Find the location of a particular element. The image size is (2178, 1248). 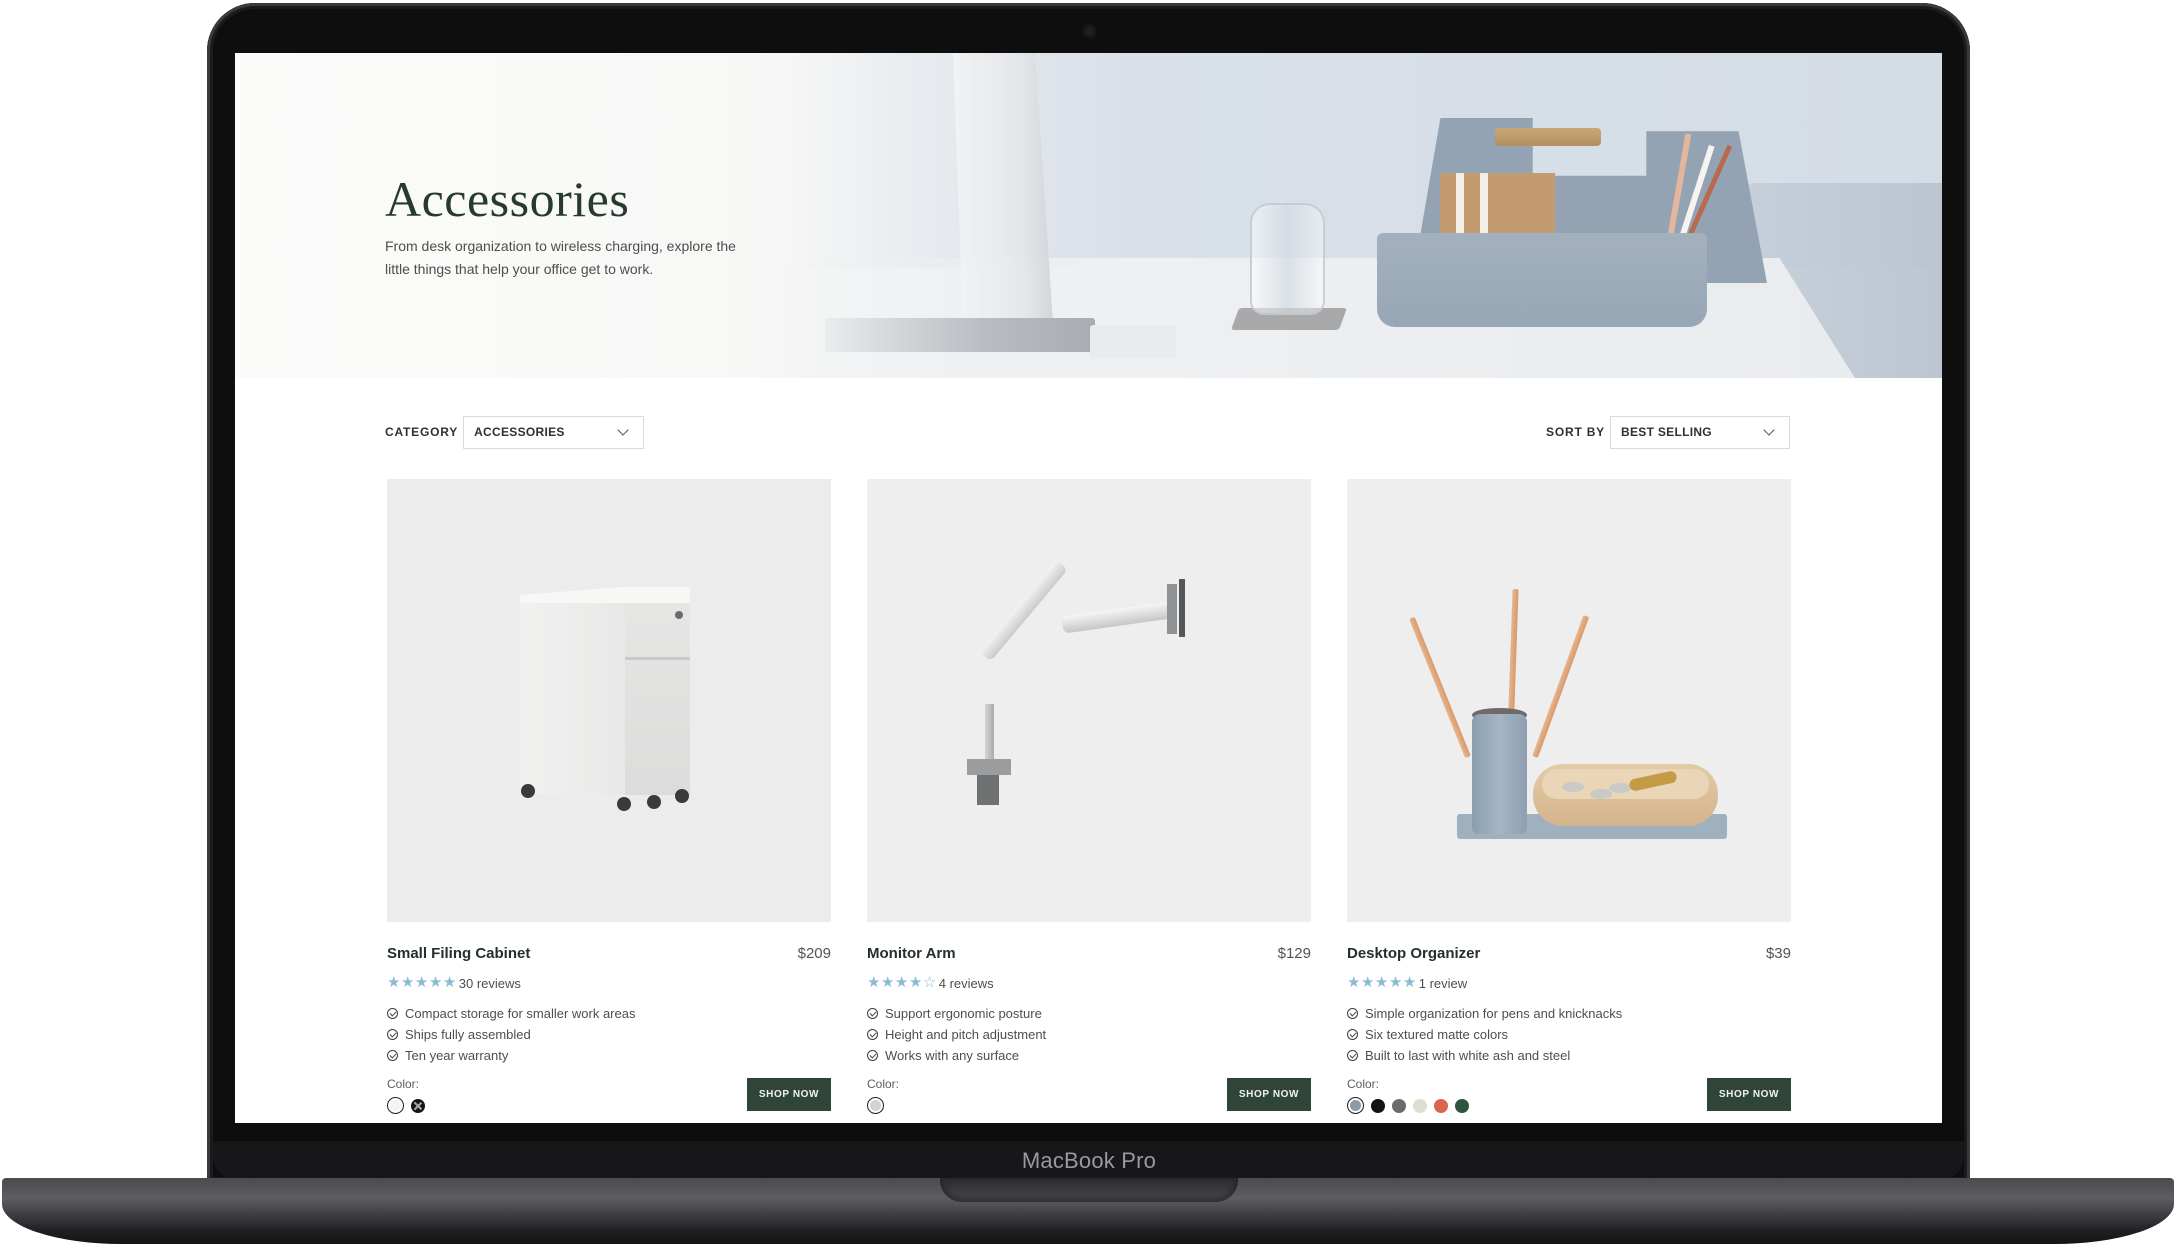

color-swatch-gray is located at coordinates (1399, 1105).